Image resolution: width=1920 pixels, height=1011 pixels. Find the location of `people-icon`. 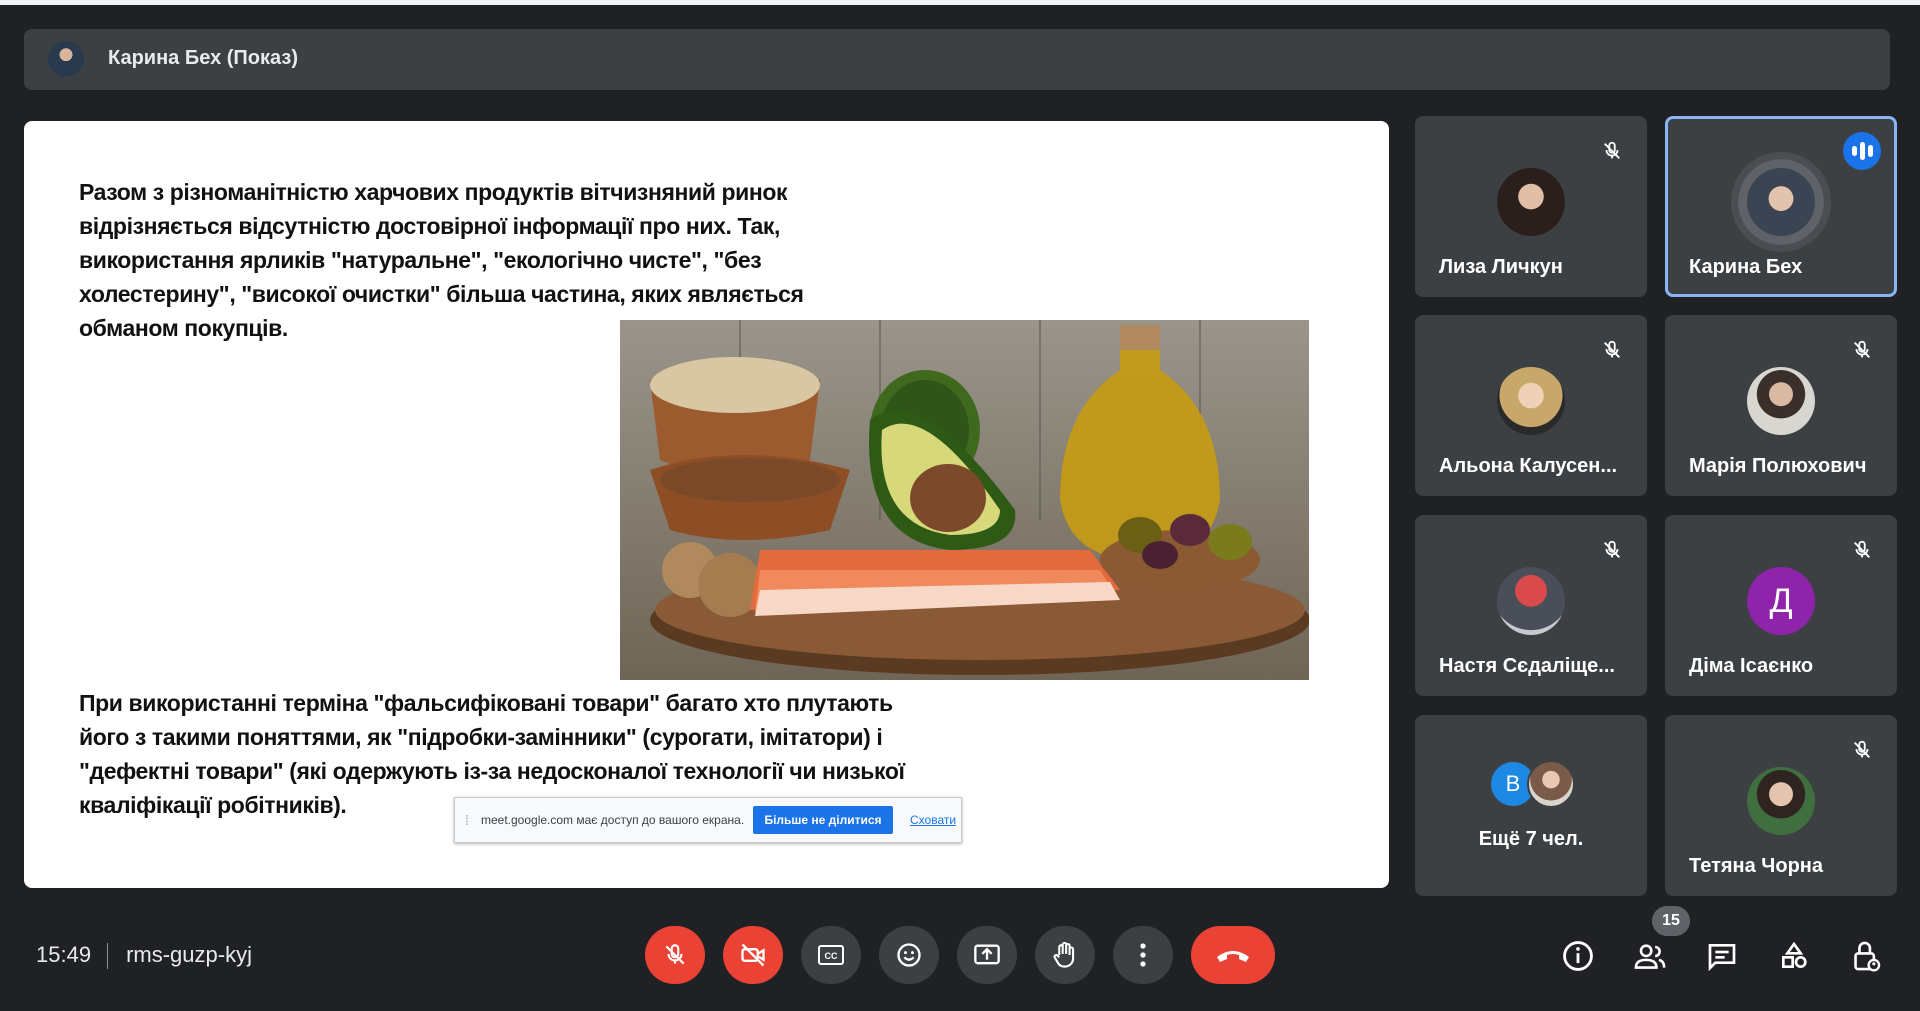

people-icon is located at coordinates (1650, 956).